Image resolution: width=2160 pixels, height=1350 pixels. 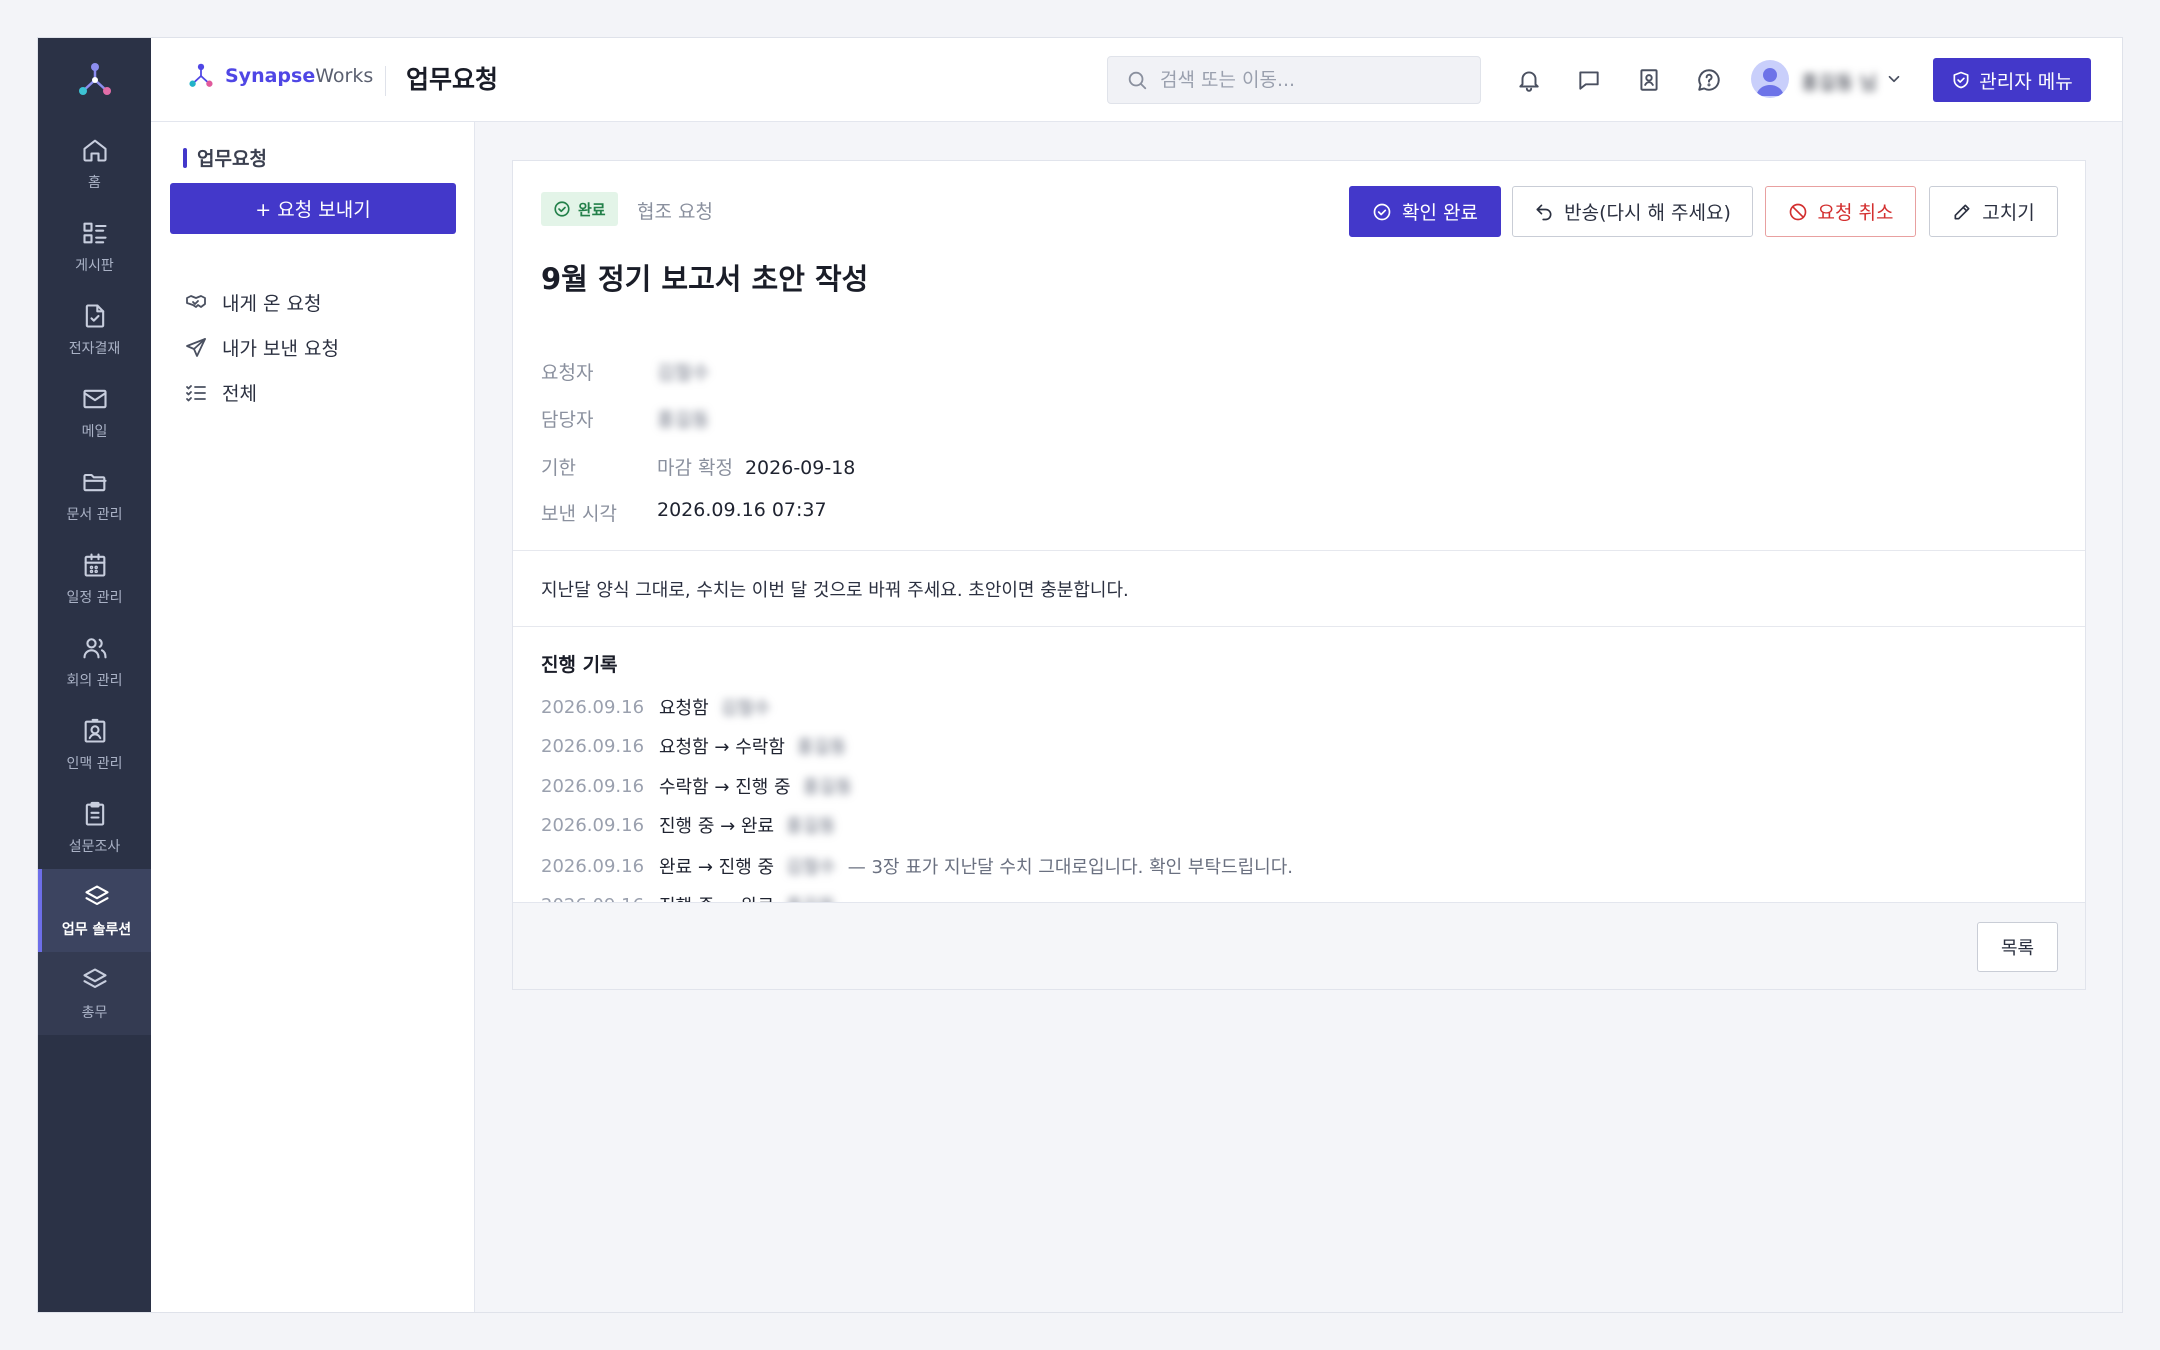 What do you see at coordinates (567, 420) in the screenshot?
I see `assignee-label: 담당자` at bounding box center [567, 420].